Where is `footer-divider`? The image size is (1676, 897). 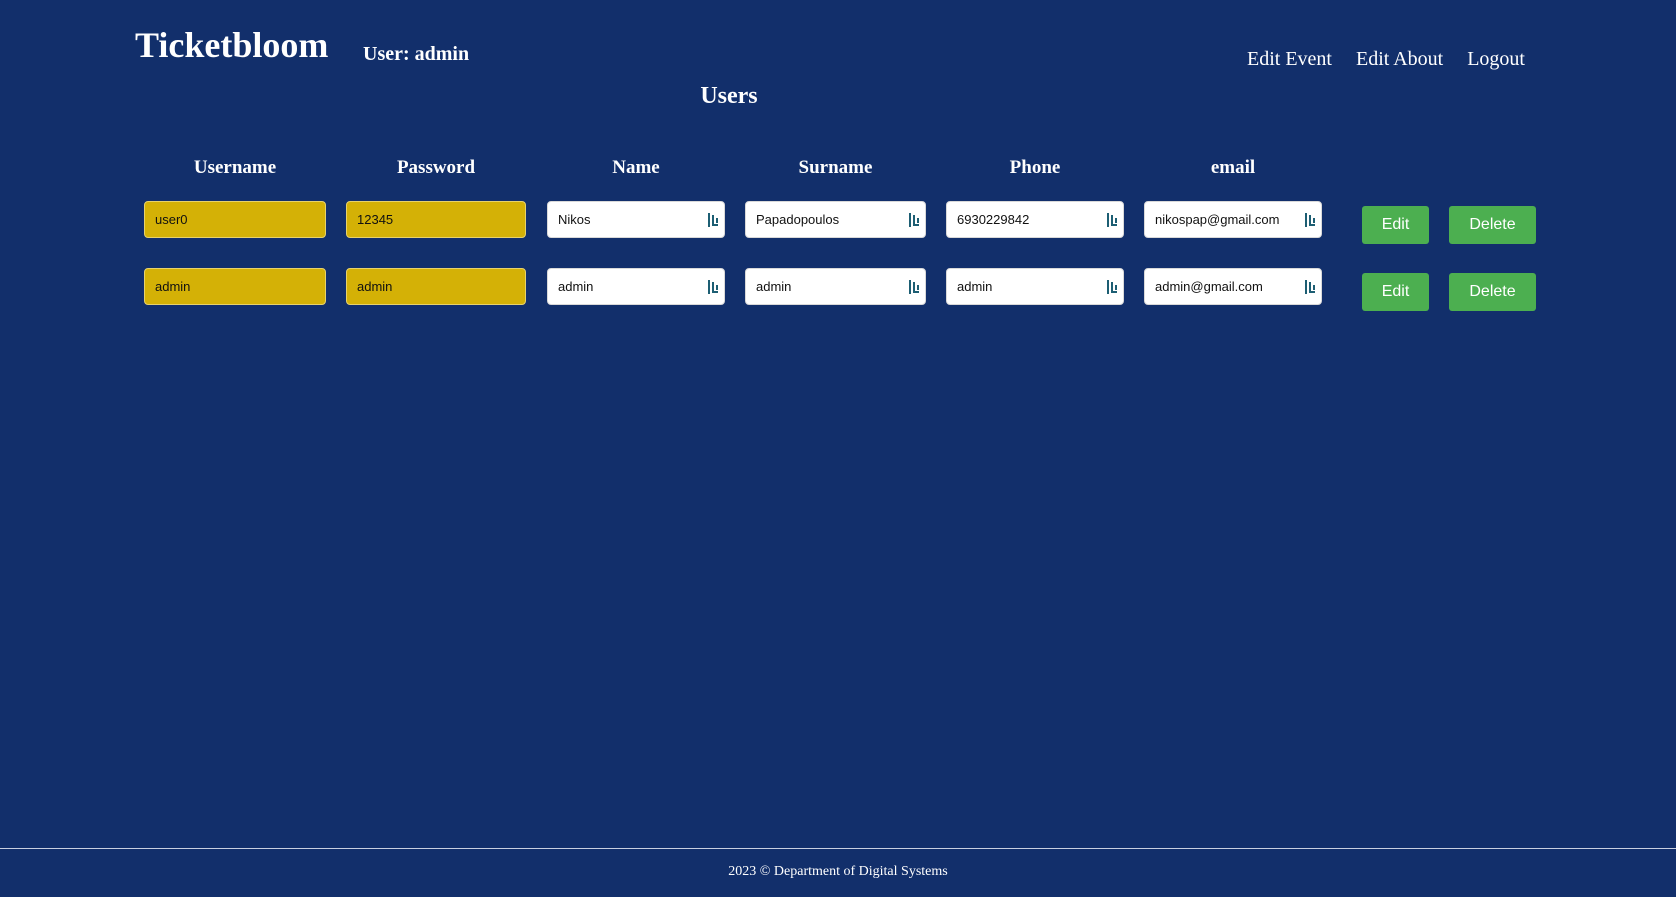
footer-divider is located at coordinates (838, 848).